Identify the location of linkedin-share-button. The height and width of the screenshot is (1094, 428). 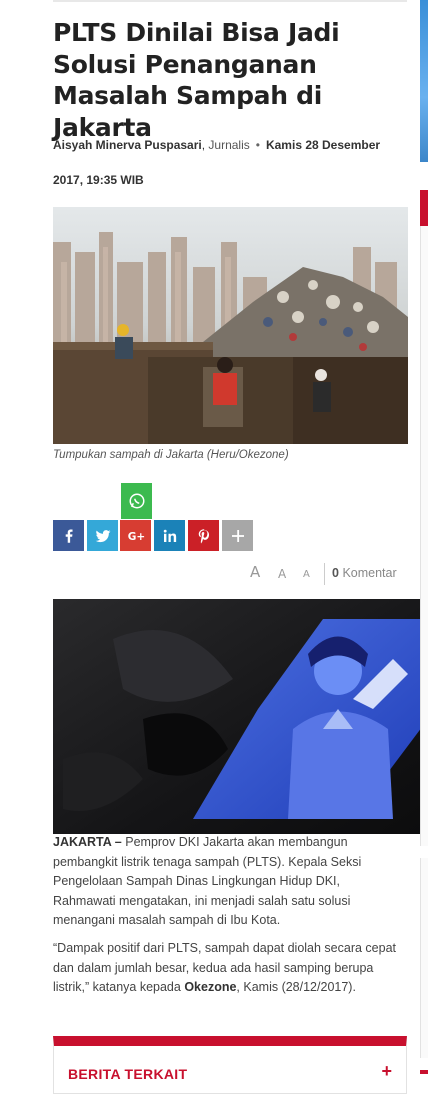
(169, 535).